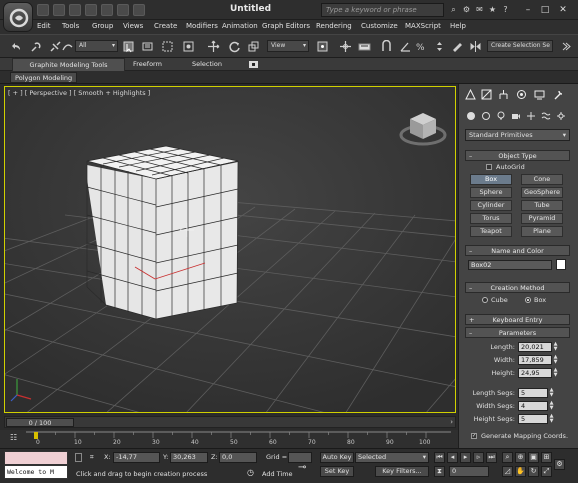  What do you see at coordinates (107, 10) in the screenshot?
I see `redo-icon` at bounding box center [107, 10].